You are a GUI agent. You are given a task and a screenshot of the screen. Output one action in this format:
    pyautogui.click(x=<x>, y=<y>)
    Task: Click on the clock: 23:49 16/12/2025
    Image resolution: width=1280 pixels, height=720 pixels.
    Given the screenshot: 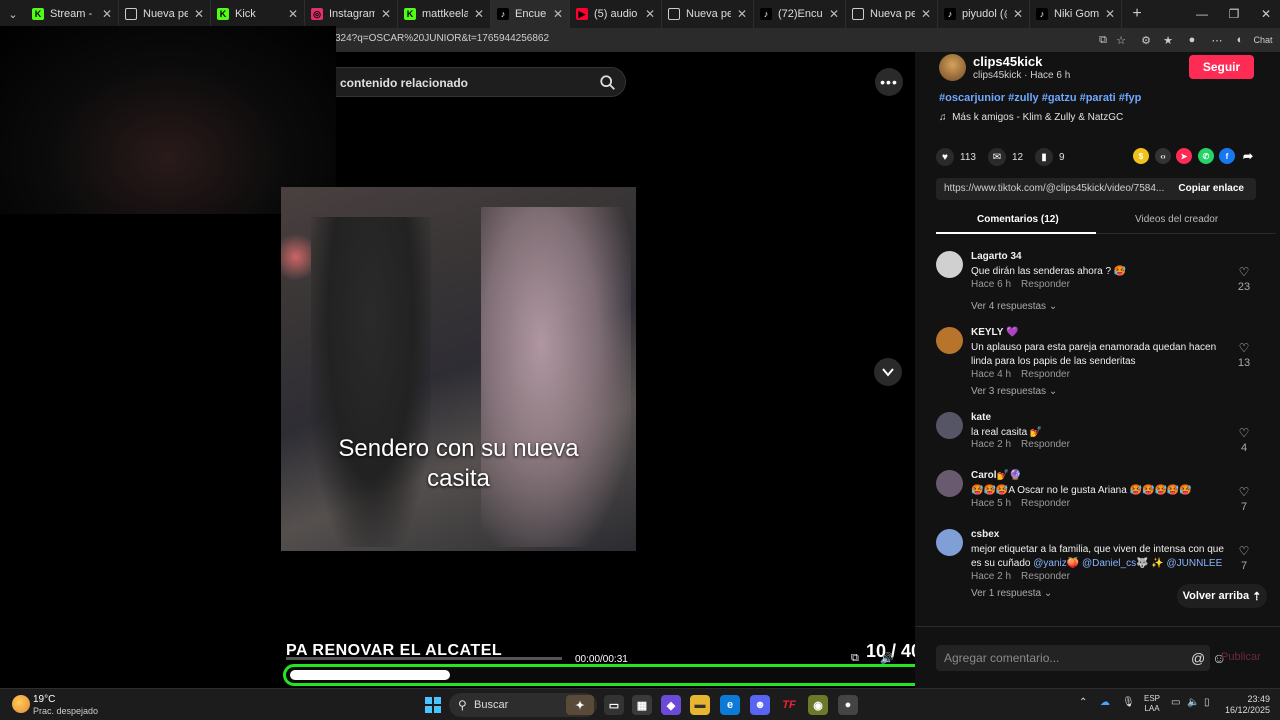 What is the action you would take?
    pyautogui.click(x=1246, y=705)
    